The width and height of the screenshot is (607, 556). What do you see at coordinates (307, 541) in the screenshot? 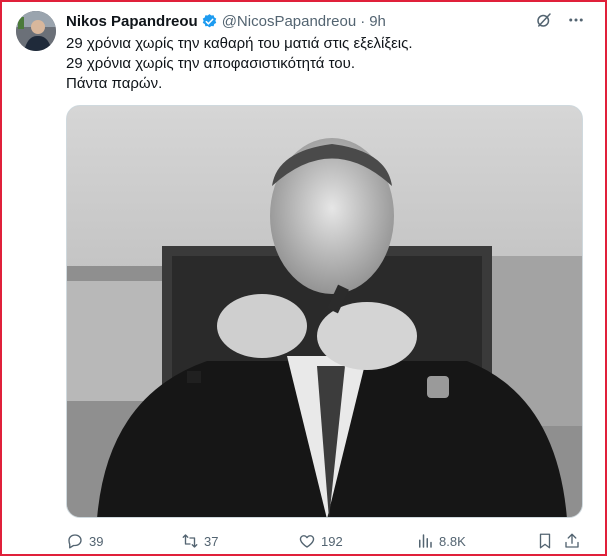
I see `heart-icon` at bounding box center [307, 541].